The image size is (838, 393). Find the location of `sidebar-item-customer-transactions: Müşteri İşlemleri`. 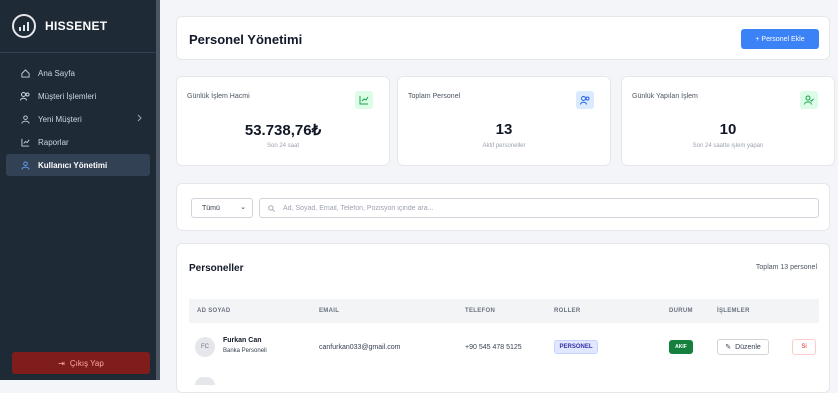

sidebar-item-customer-transactions: Müşteri İşlemleri is located at coordinates (78, 96).